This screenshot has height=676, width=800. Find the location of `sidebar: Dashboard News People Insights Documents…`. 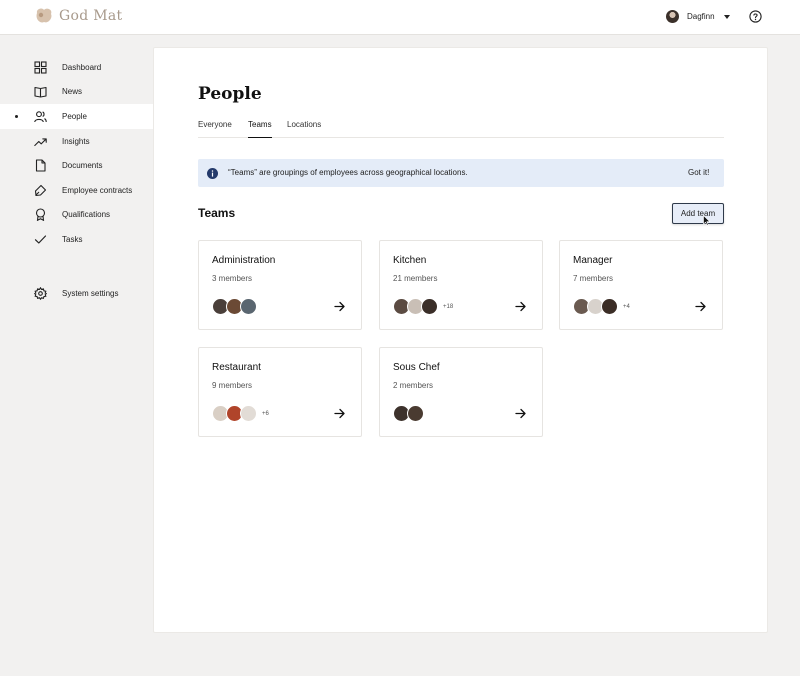

sidebar: Dashboard News People Insights Documents… is located at coordinates (76, 180).